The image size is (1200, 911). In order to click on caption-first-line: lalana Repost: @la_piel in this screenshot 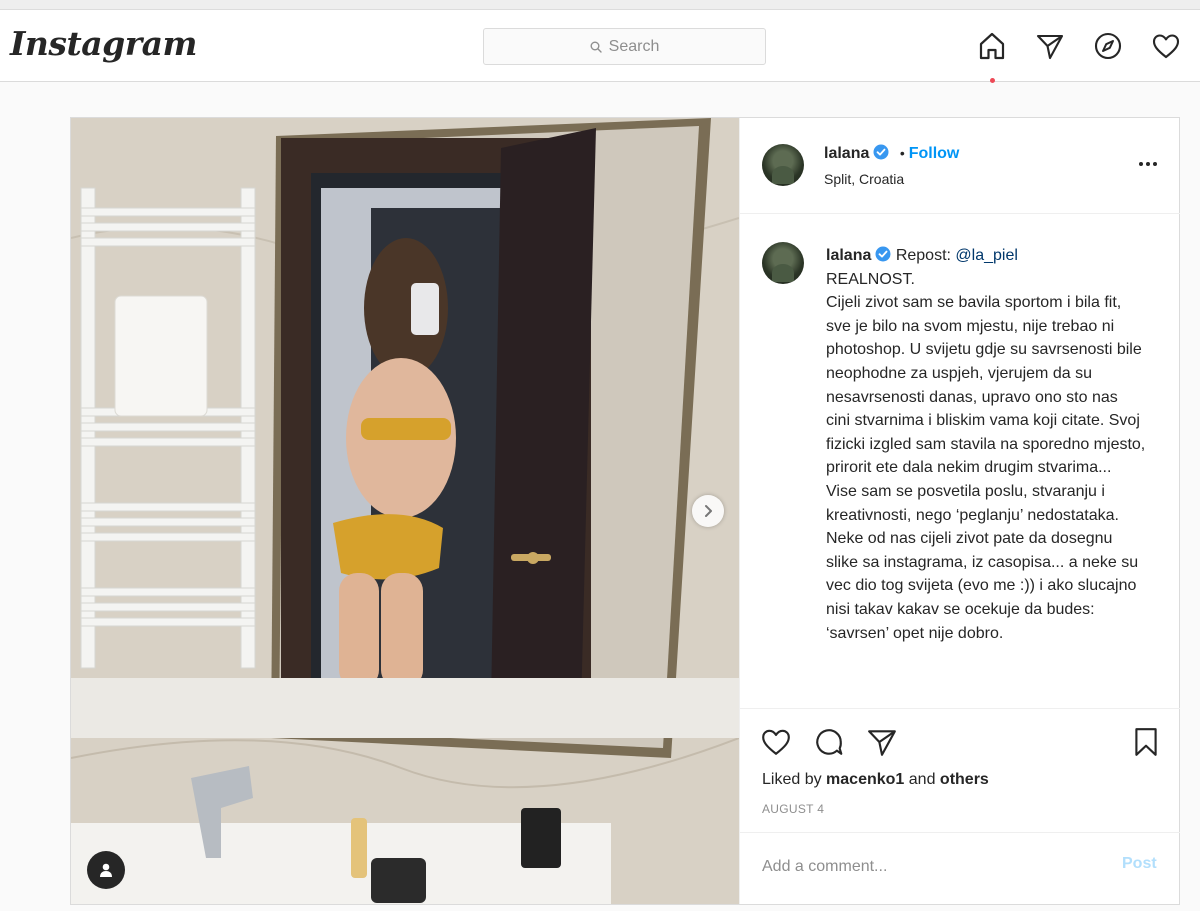, I will do `click(986, 256)`.